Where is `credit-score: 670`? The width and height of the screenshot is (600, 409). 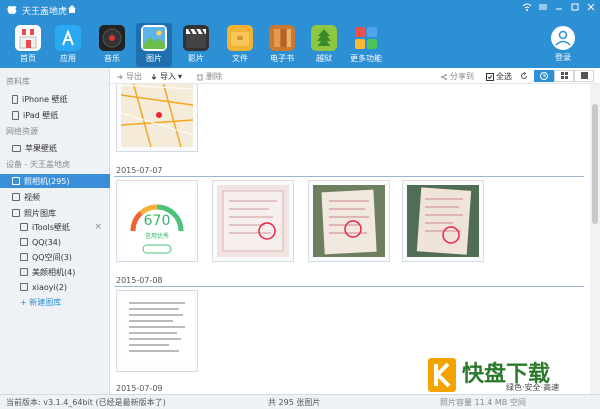
credit-score: 670 is located at coordinates (157, 221).